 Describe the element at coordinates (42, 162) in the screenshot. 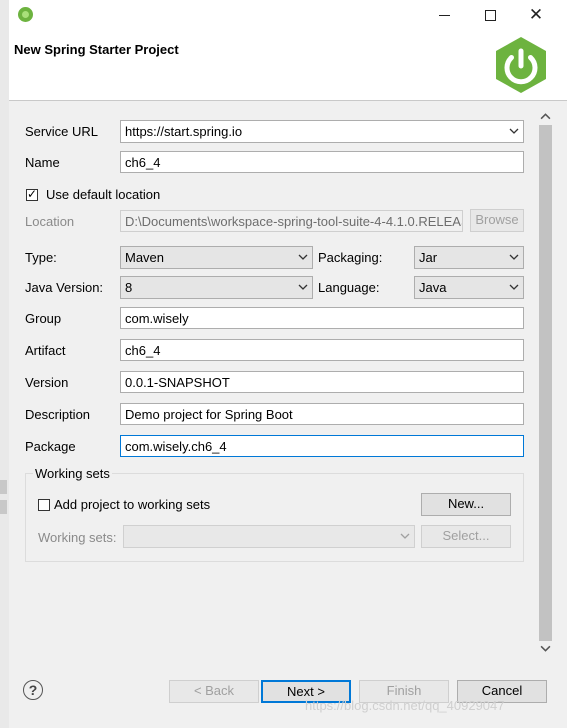

I see `name-label: Name` at that location.